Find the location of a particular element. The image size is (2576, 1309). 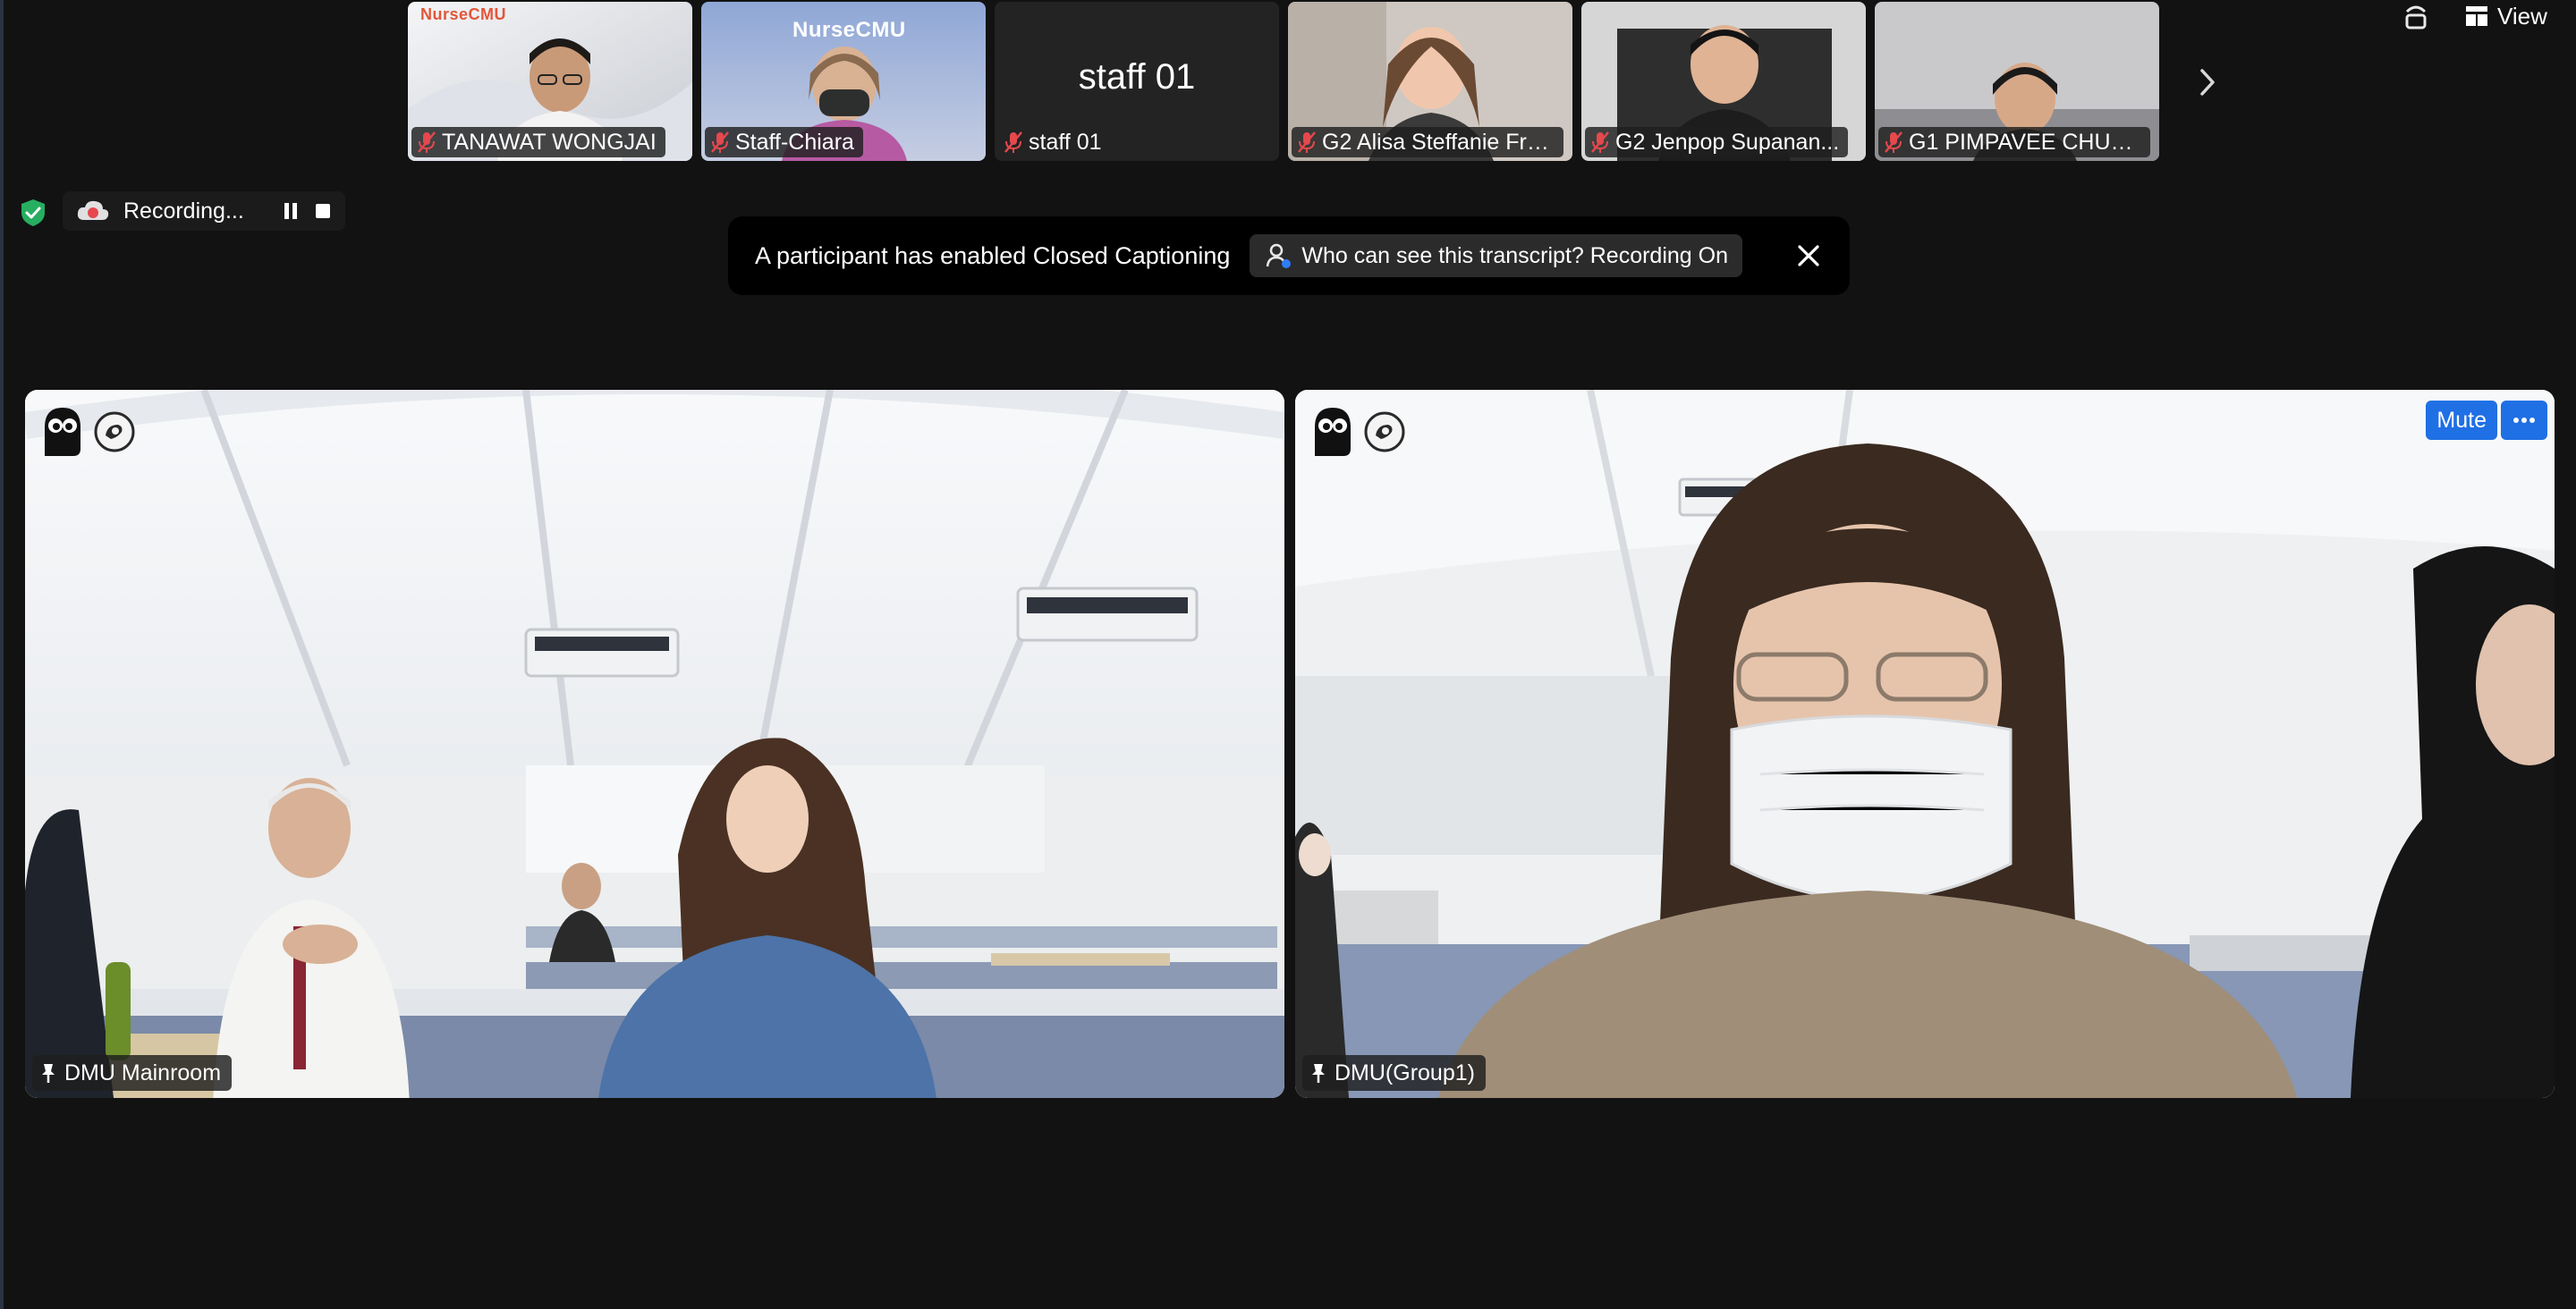

participant-display-name: staff 01 is located at coordinates (1137, 77).